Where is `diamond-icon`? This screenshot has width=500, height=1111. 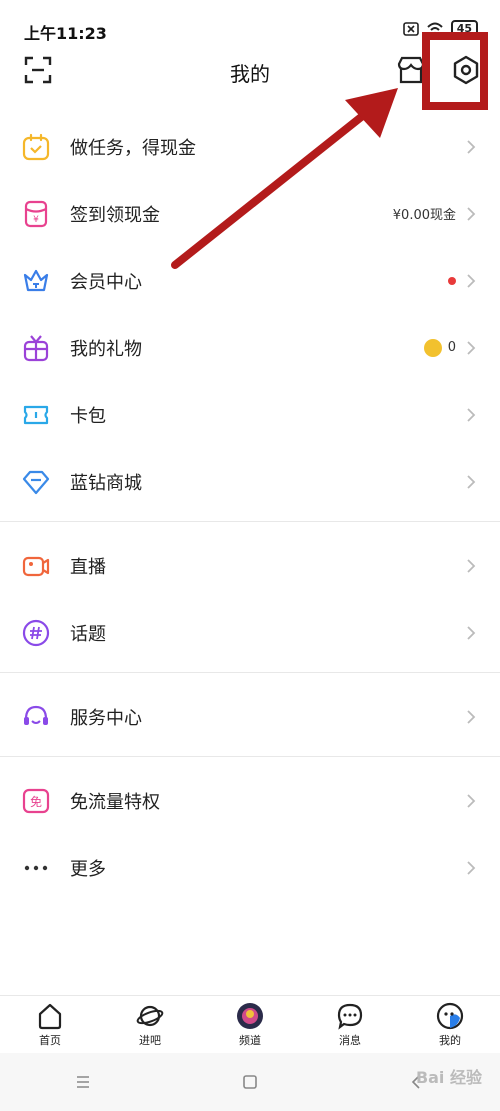
diamond-icon is located at coordinates (36, 482).